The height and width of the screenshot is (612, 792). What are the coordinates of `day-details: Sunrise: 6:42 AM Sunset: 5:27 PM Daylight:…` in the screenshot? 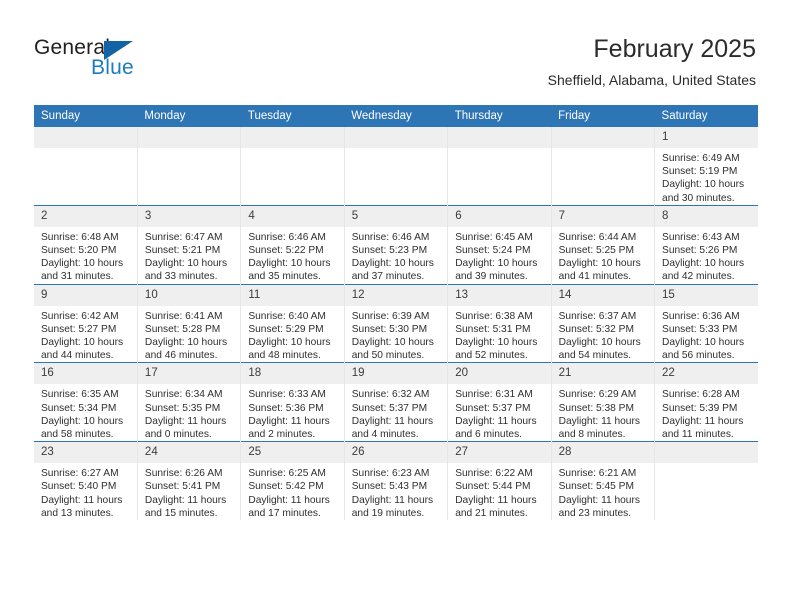 It's located at (85, 334).